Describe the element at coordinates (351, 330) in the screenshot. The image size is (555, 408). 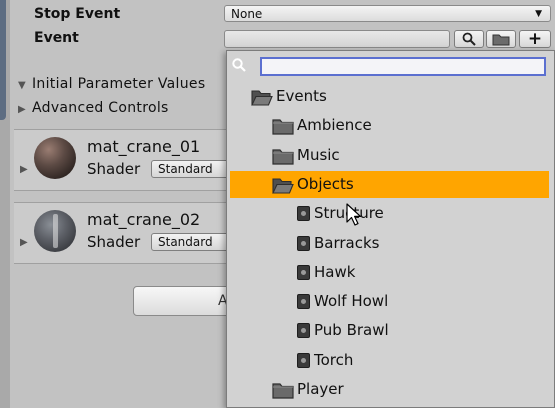
I see `tree-item-label: Pub Brawl` at that location.